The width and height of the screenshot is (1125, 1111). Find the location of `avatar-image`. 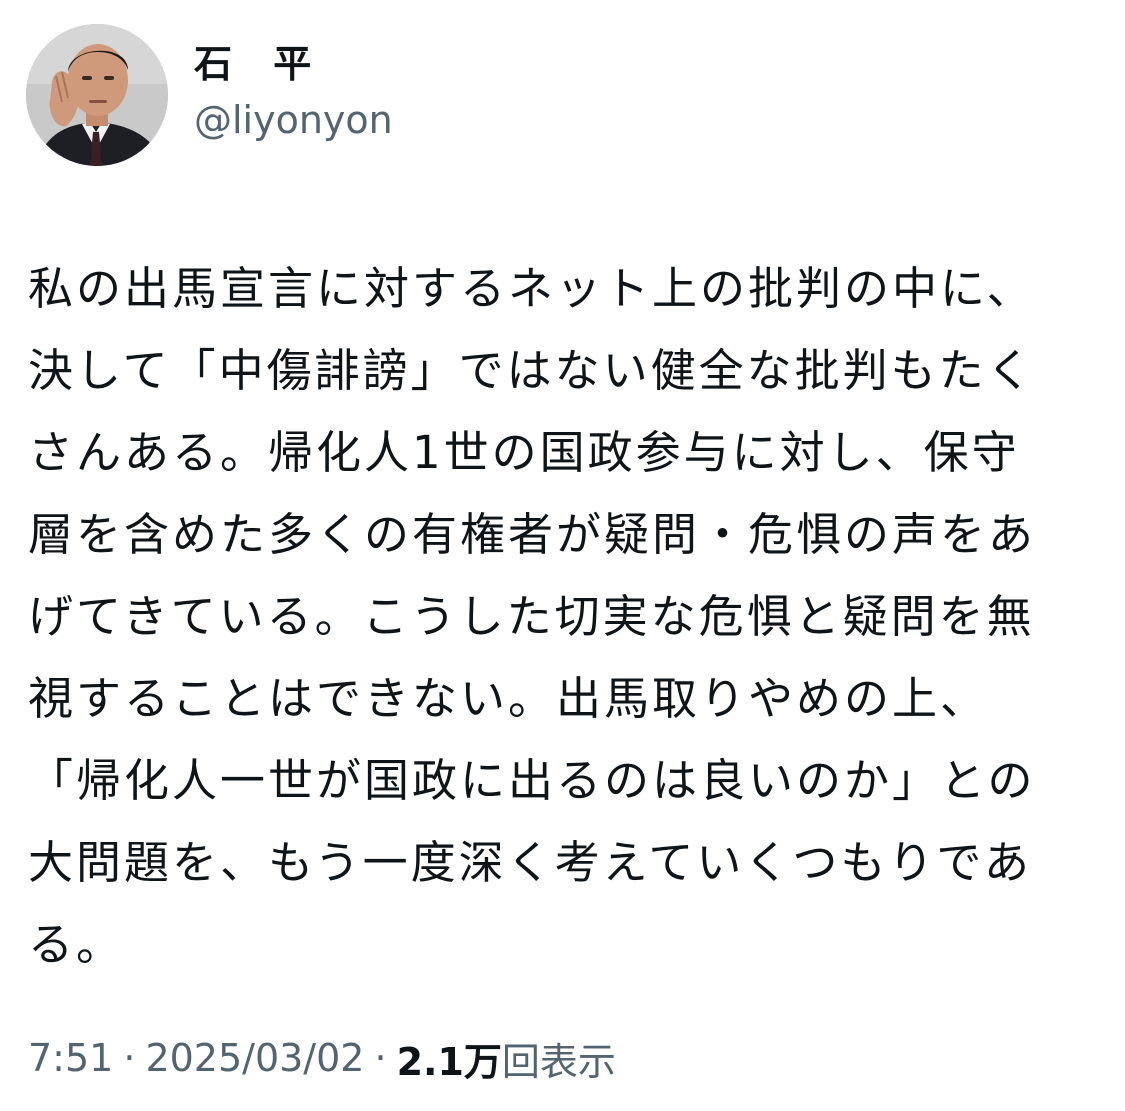

avatar-image is located at coordinates (97, 95).